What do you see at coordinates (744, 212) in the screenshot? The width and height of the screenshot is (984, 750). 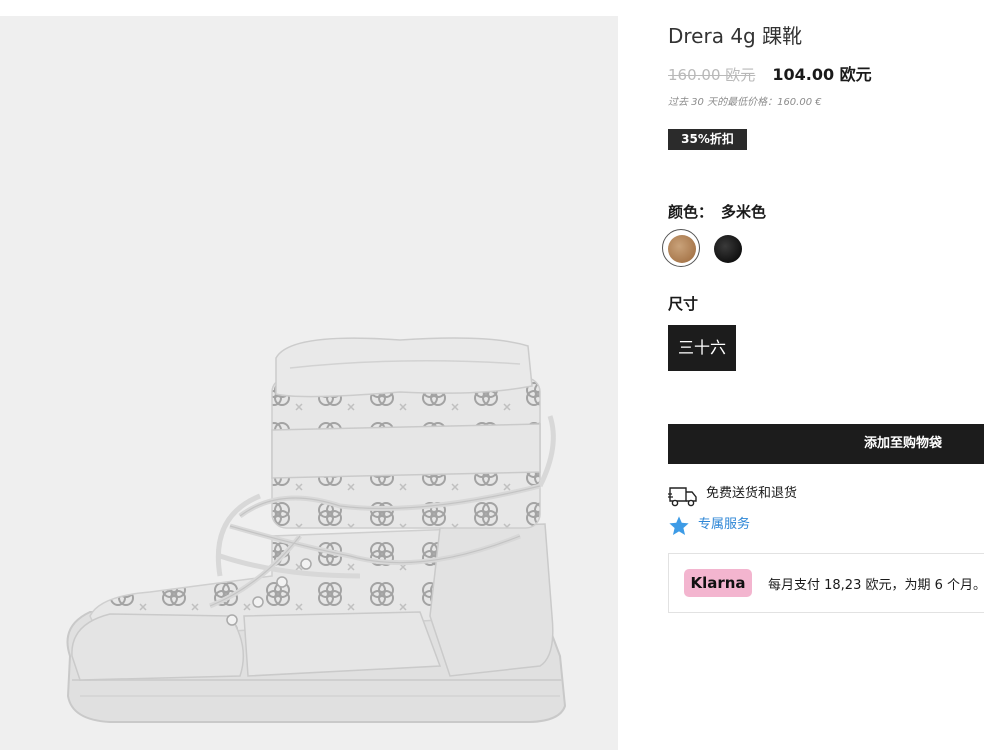 I see `color-value: 多米色` at bounding box center [744, 212].